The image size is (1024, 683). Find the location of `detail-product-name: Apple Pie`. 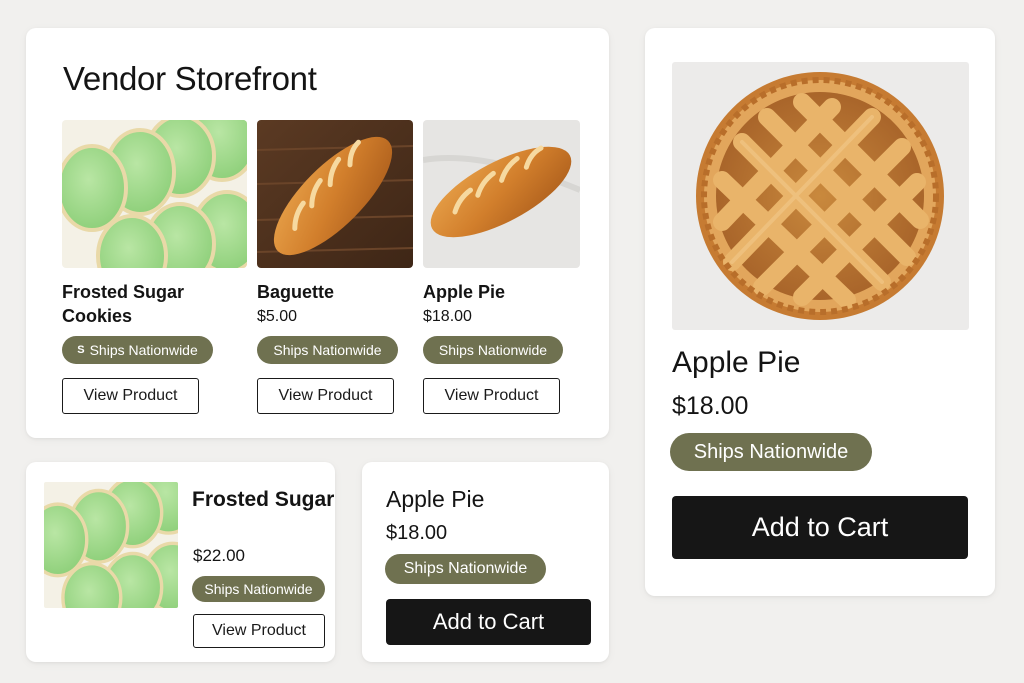

detail-product-name: Apple Pie is located at coordinates (736, 362).